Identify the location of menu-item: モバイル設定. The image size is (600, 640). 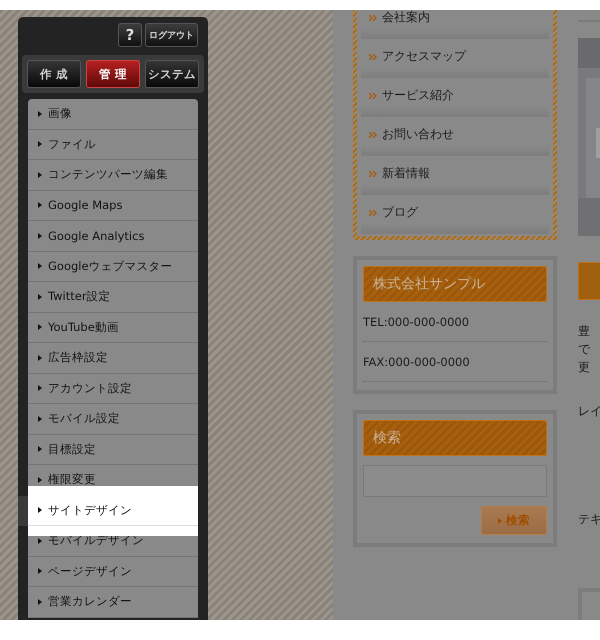
(113, 419).